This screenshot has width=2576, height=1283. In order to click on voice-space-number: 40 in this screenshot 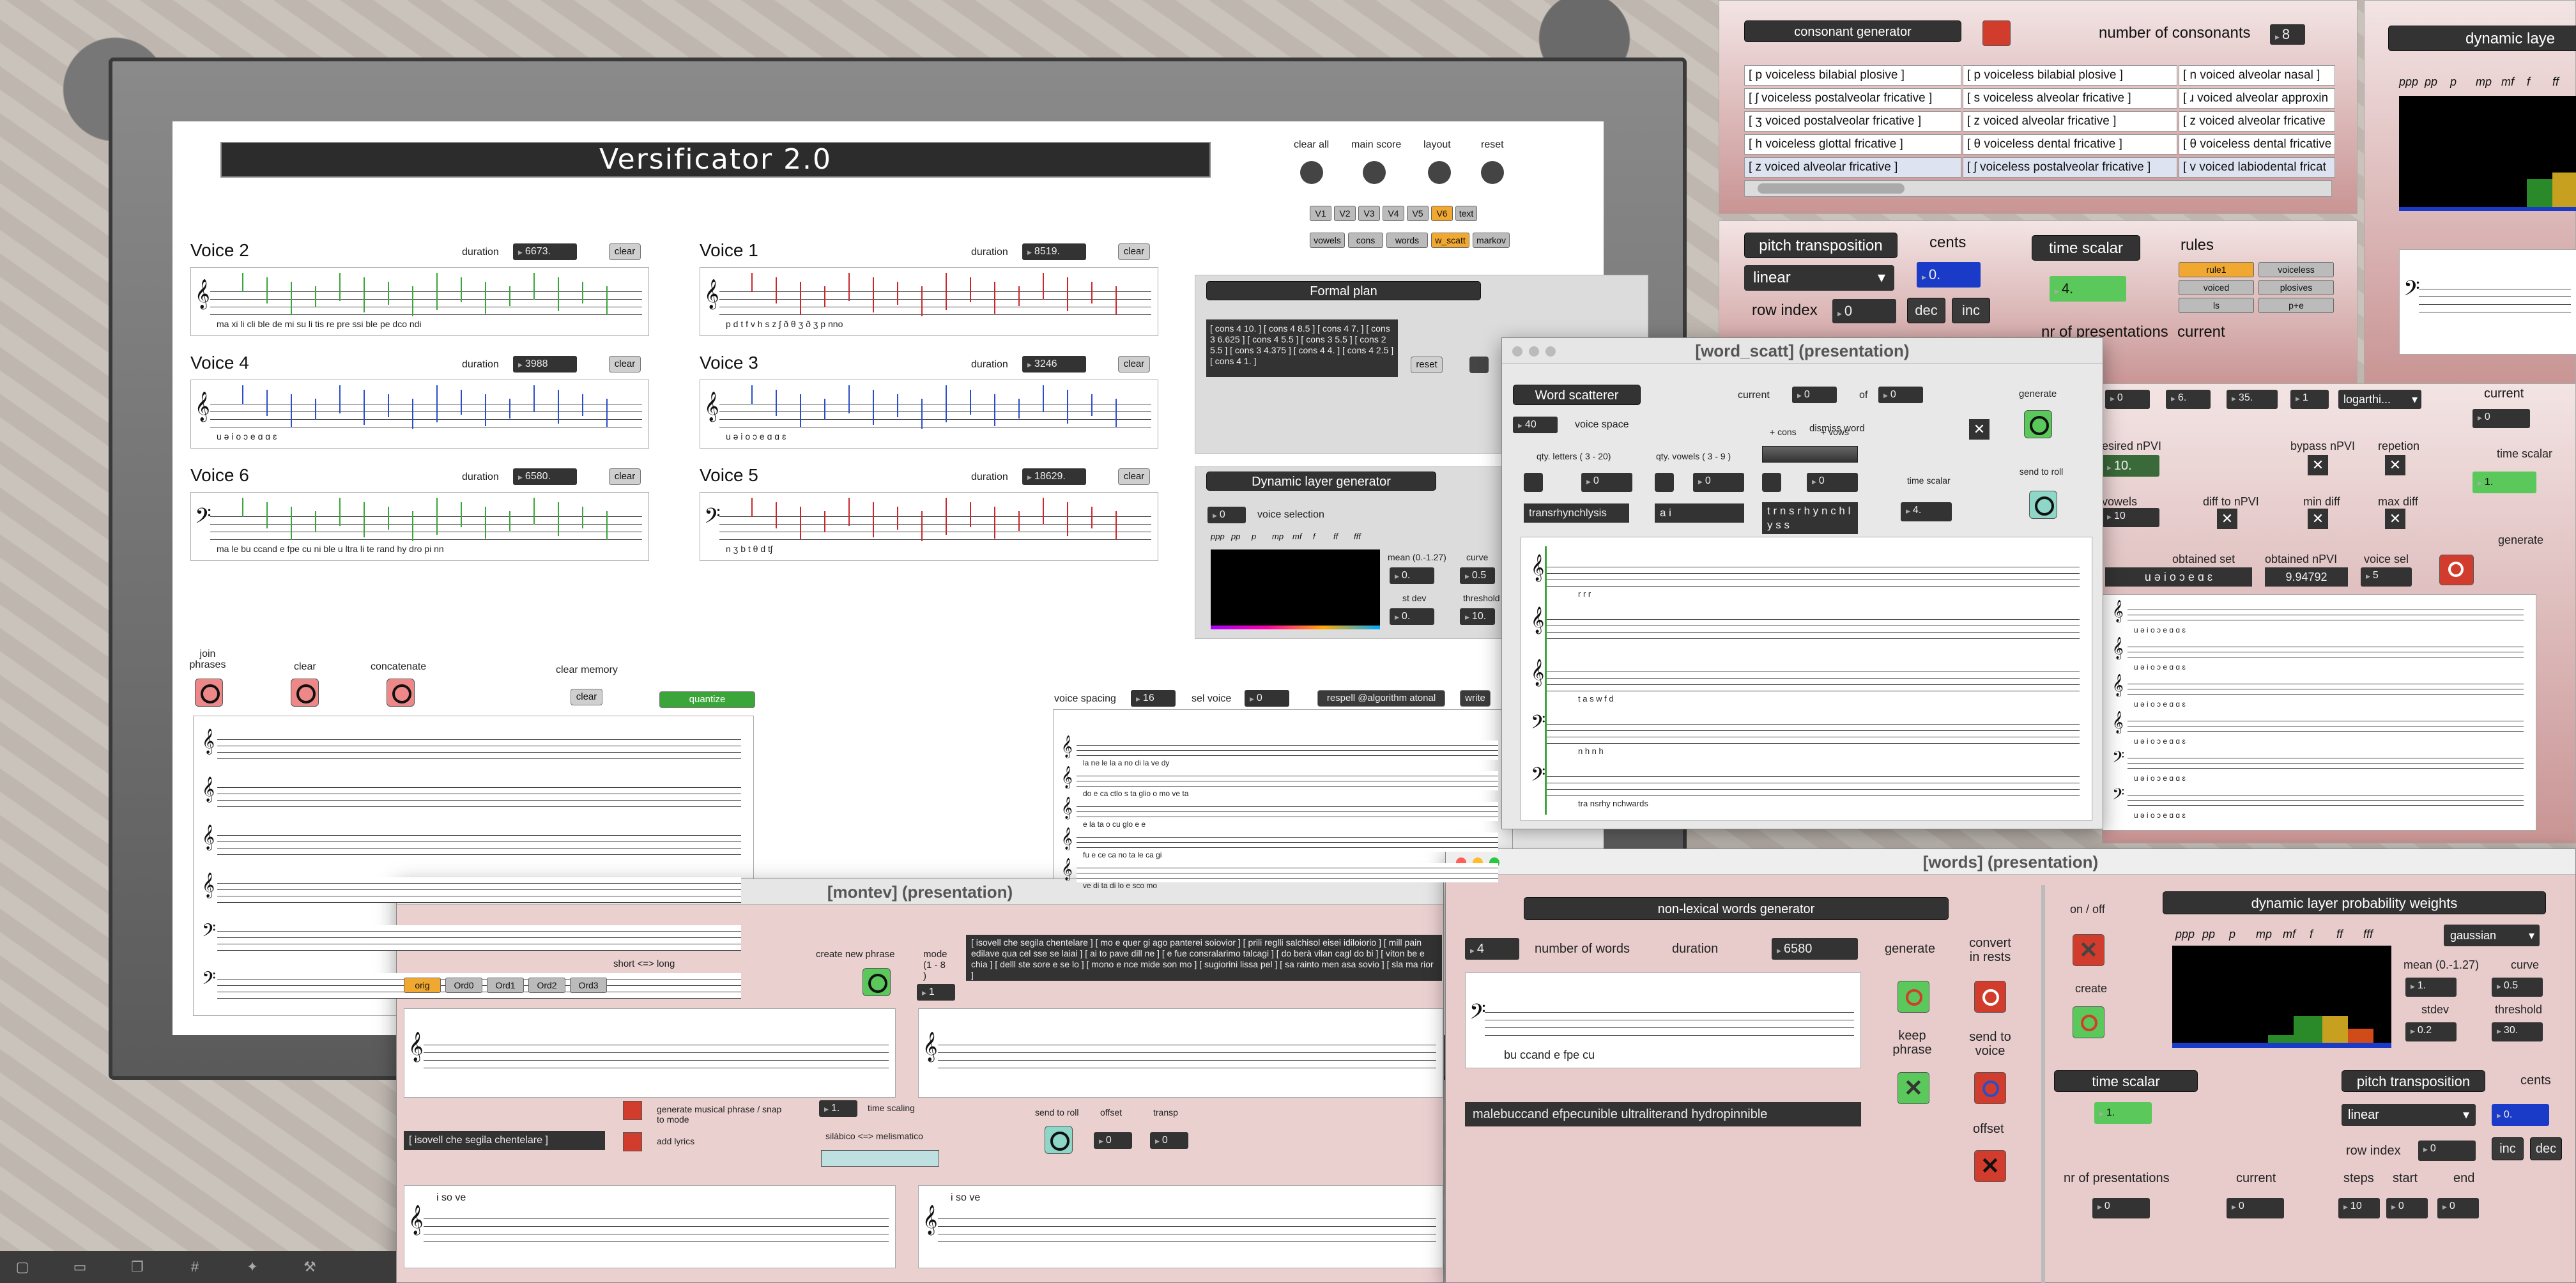, I will do `click(1535, 425)`.